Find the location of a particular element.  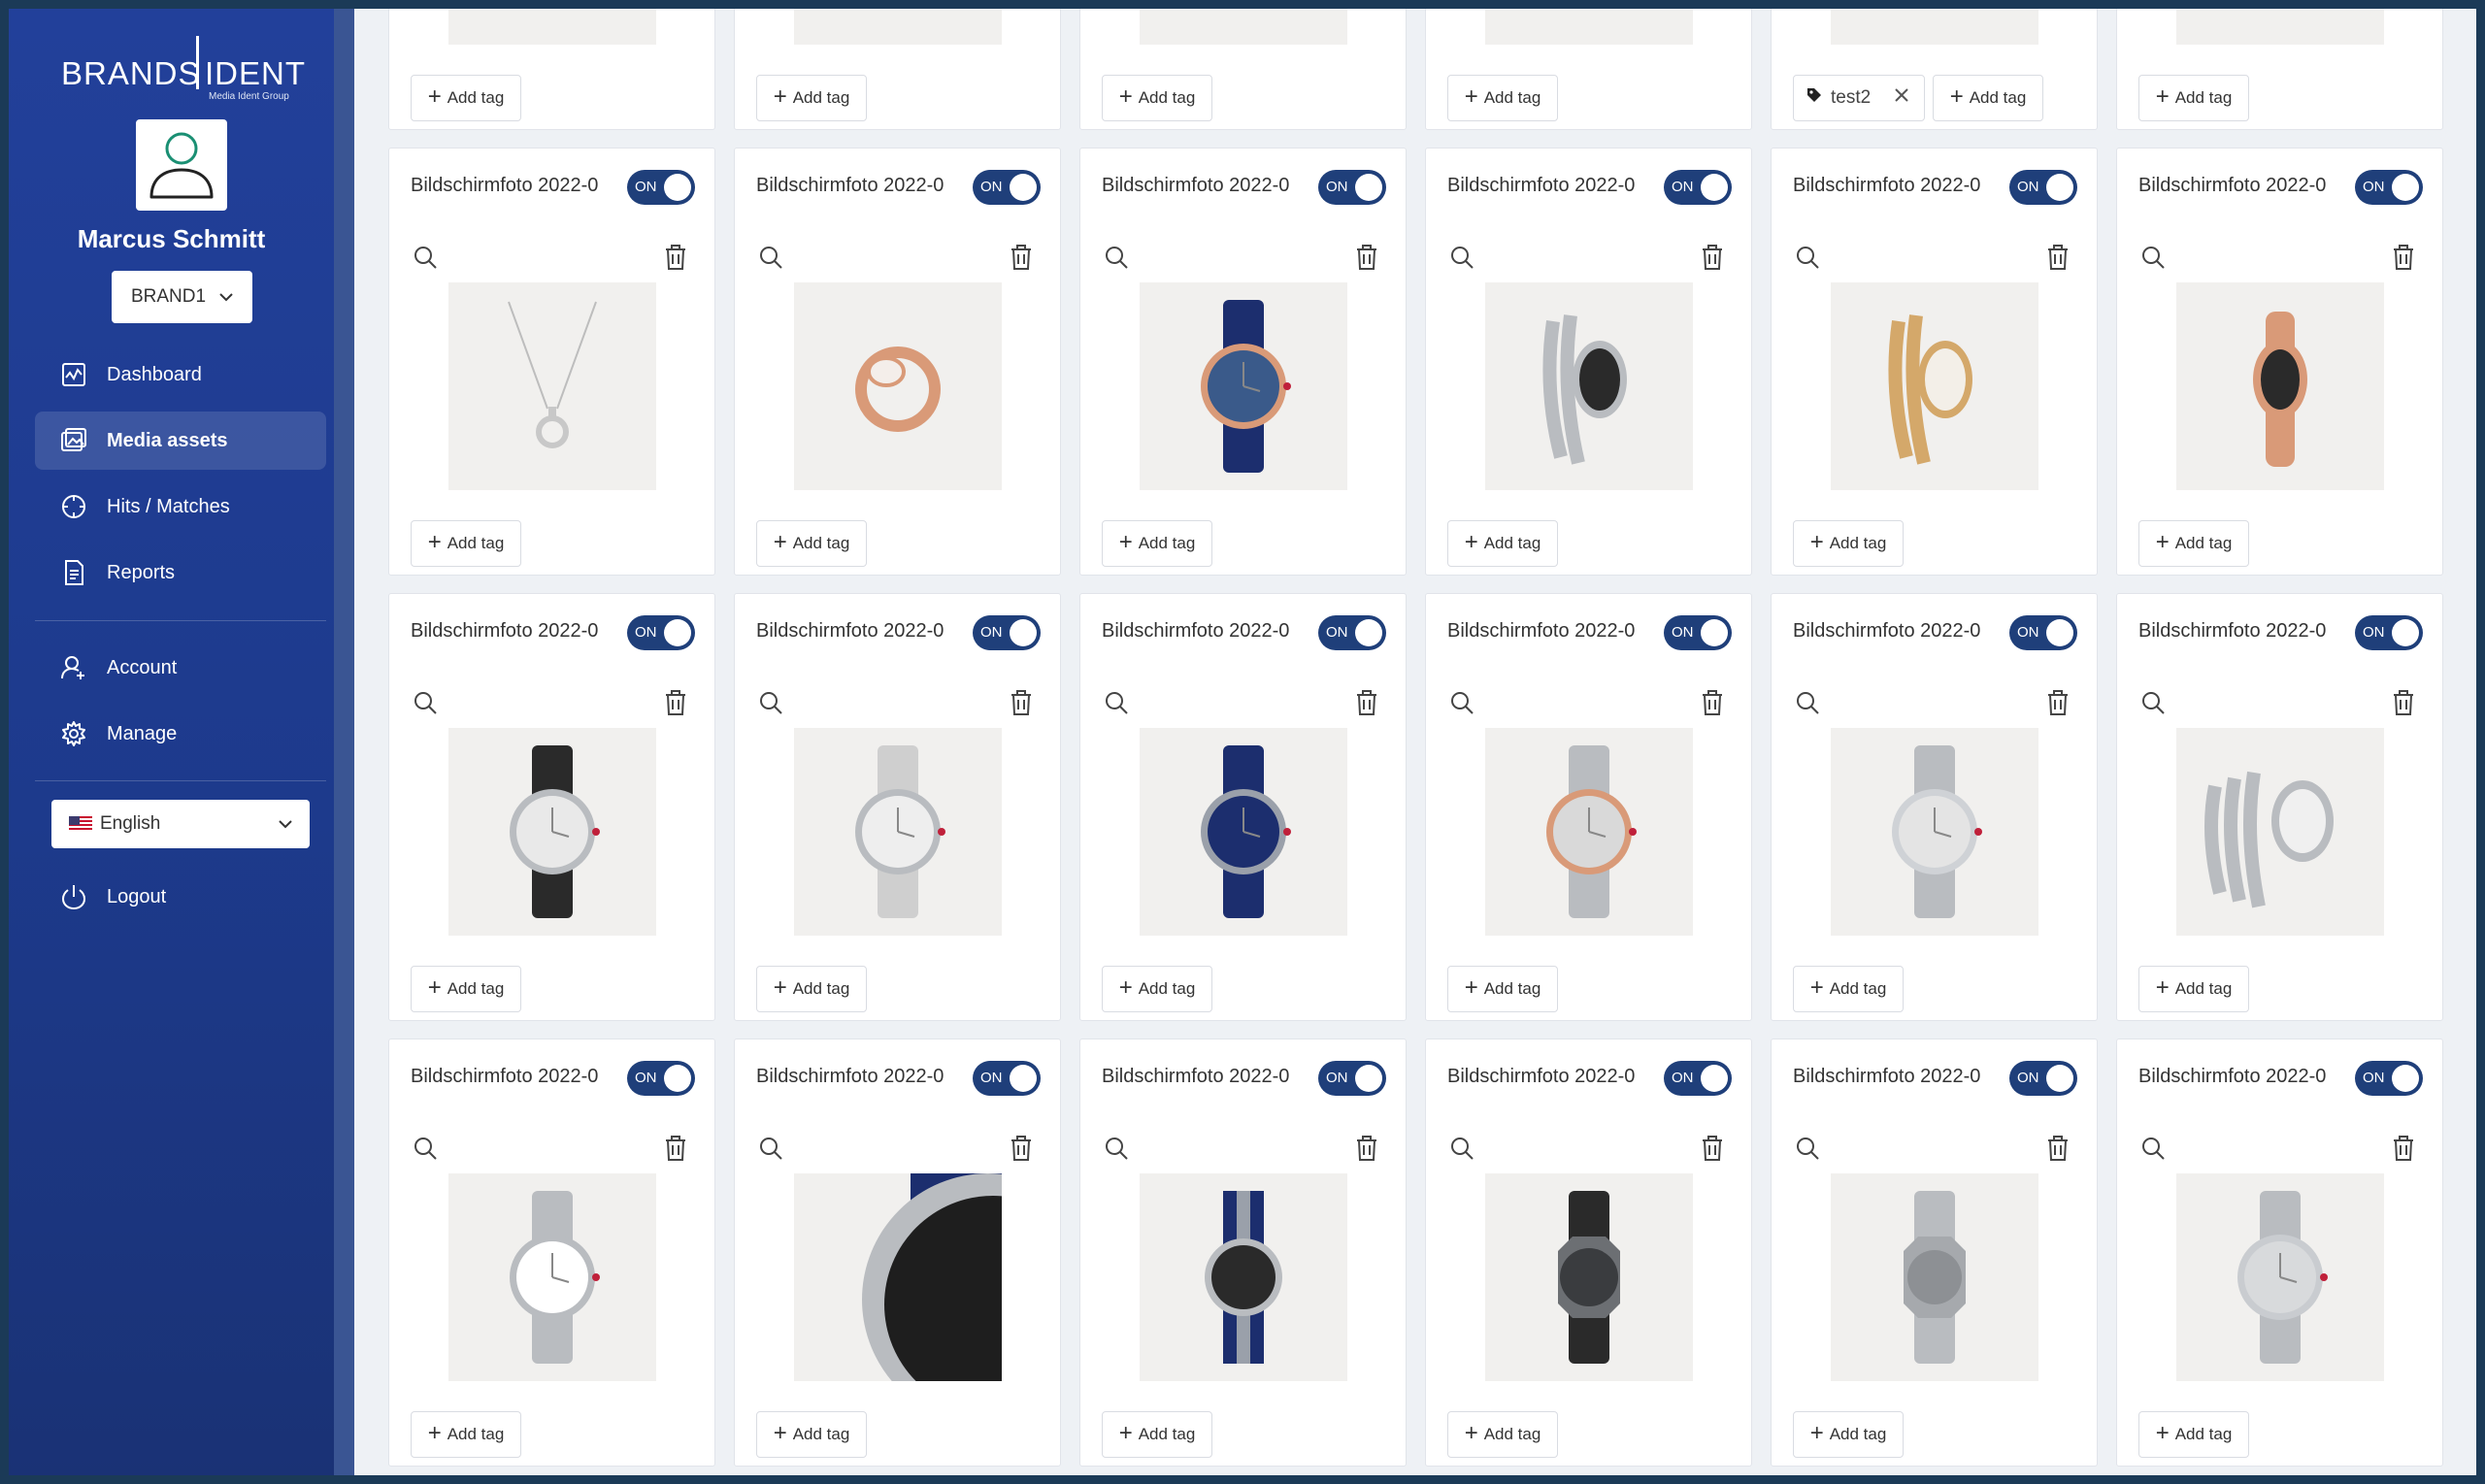

brand-logo: BRANDS IDENT Media Ident Group is located at coordinates (188, 70).